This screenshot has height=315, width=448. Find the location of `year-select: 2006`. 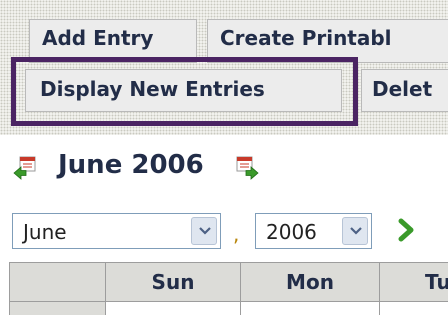

year-select: 2006 is located at coordinates (313, 231).